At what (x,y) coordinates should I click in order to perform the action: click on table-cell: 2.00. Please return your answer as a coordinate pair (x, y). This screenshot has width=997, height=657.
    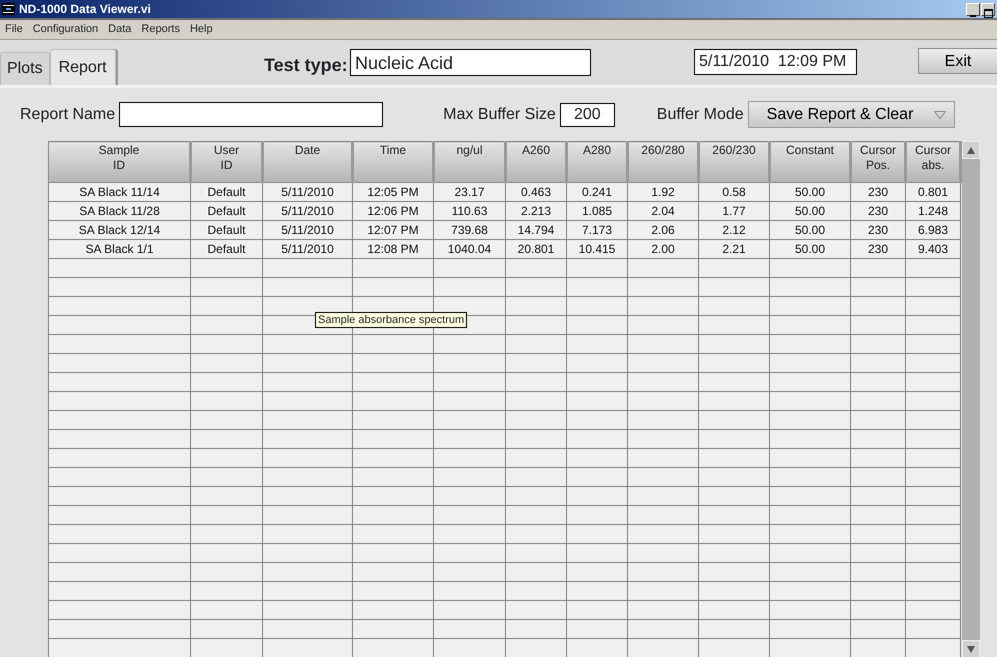
    Looking at the image, I should click on (663, 249).